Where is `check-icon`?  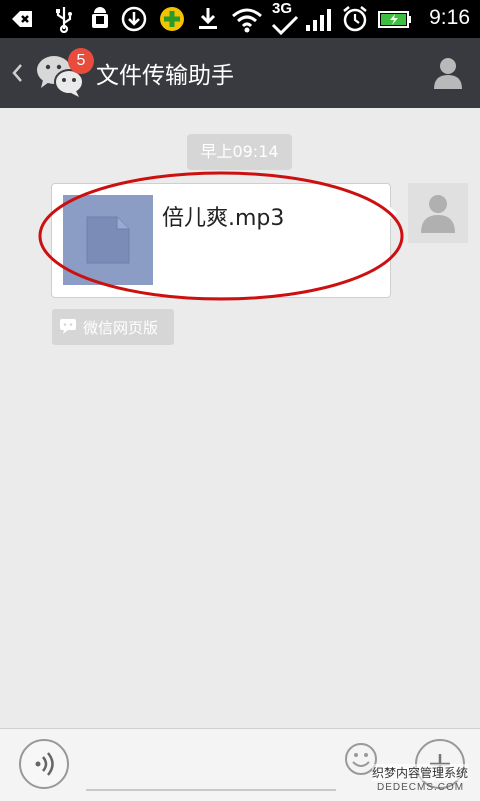
check-icon is located at coordinates (285, 25).